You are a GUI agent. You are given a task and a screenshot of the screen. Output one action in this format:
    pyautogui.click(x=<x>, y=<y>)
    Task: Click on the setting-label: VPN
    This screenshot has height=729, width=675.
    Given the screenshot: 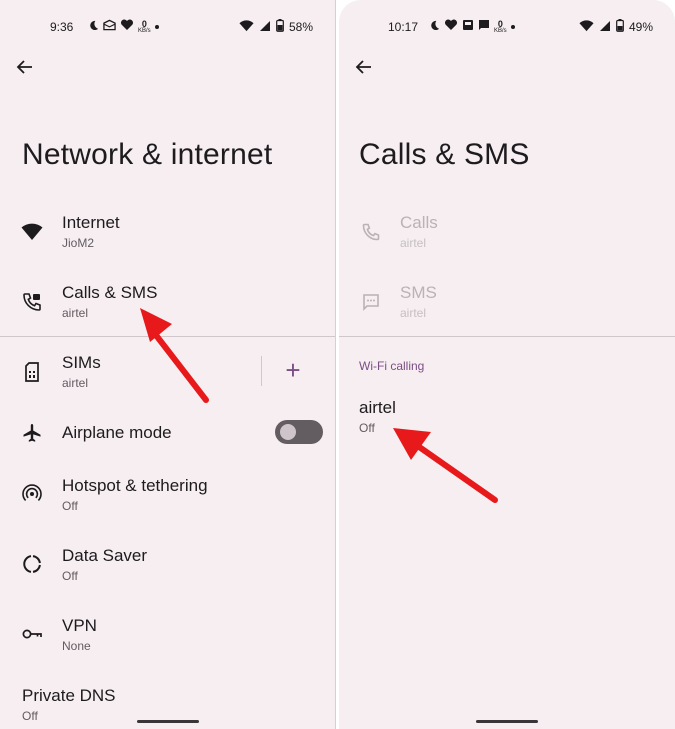 What is the action you would take?
    pyautogui.click(x=79, y=625)
    